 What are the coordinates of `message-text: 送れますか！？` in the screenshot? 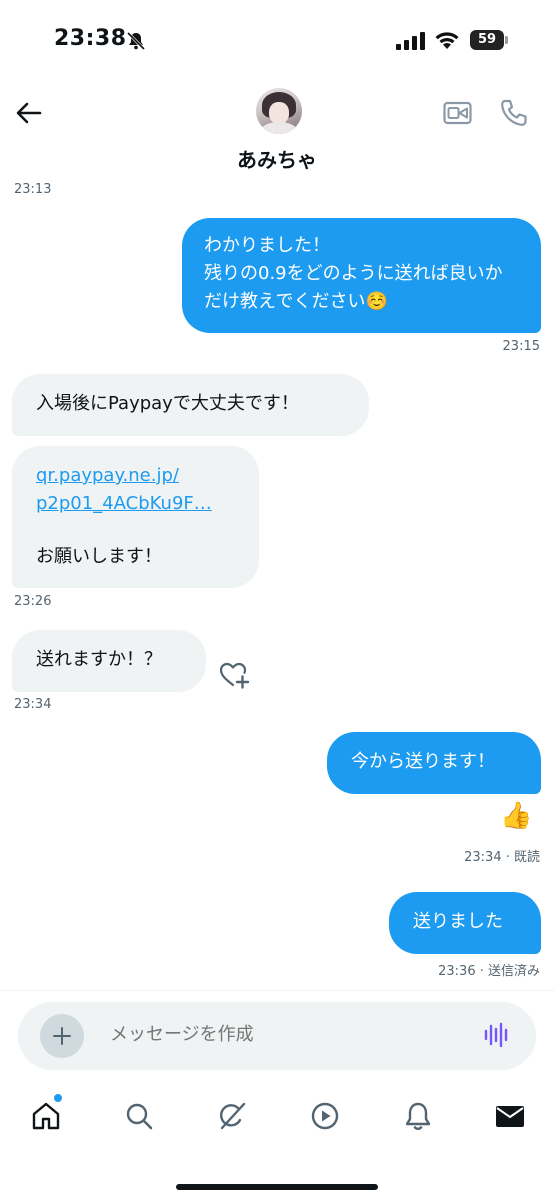 It's located at (99, 659).